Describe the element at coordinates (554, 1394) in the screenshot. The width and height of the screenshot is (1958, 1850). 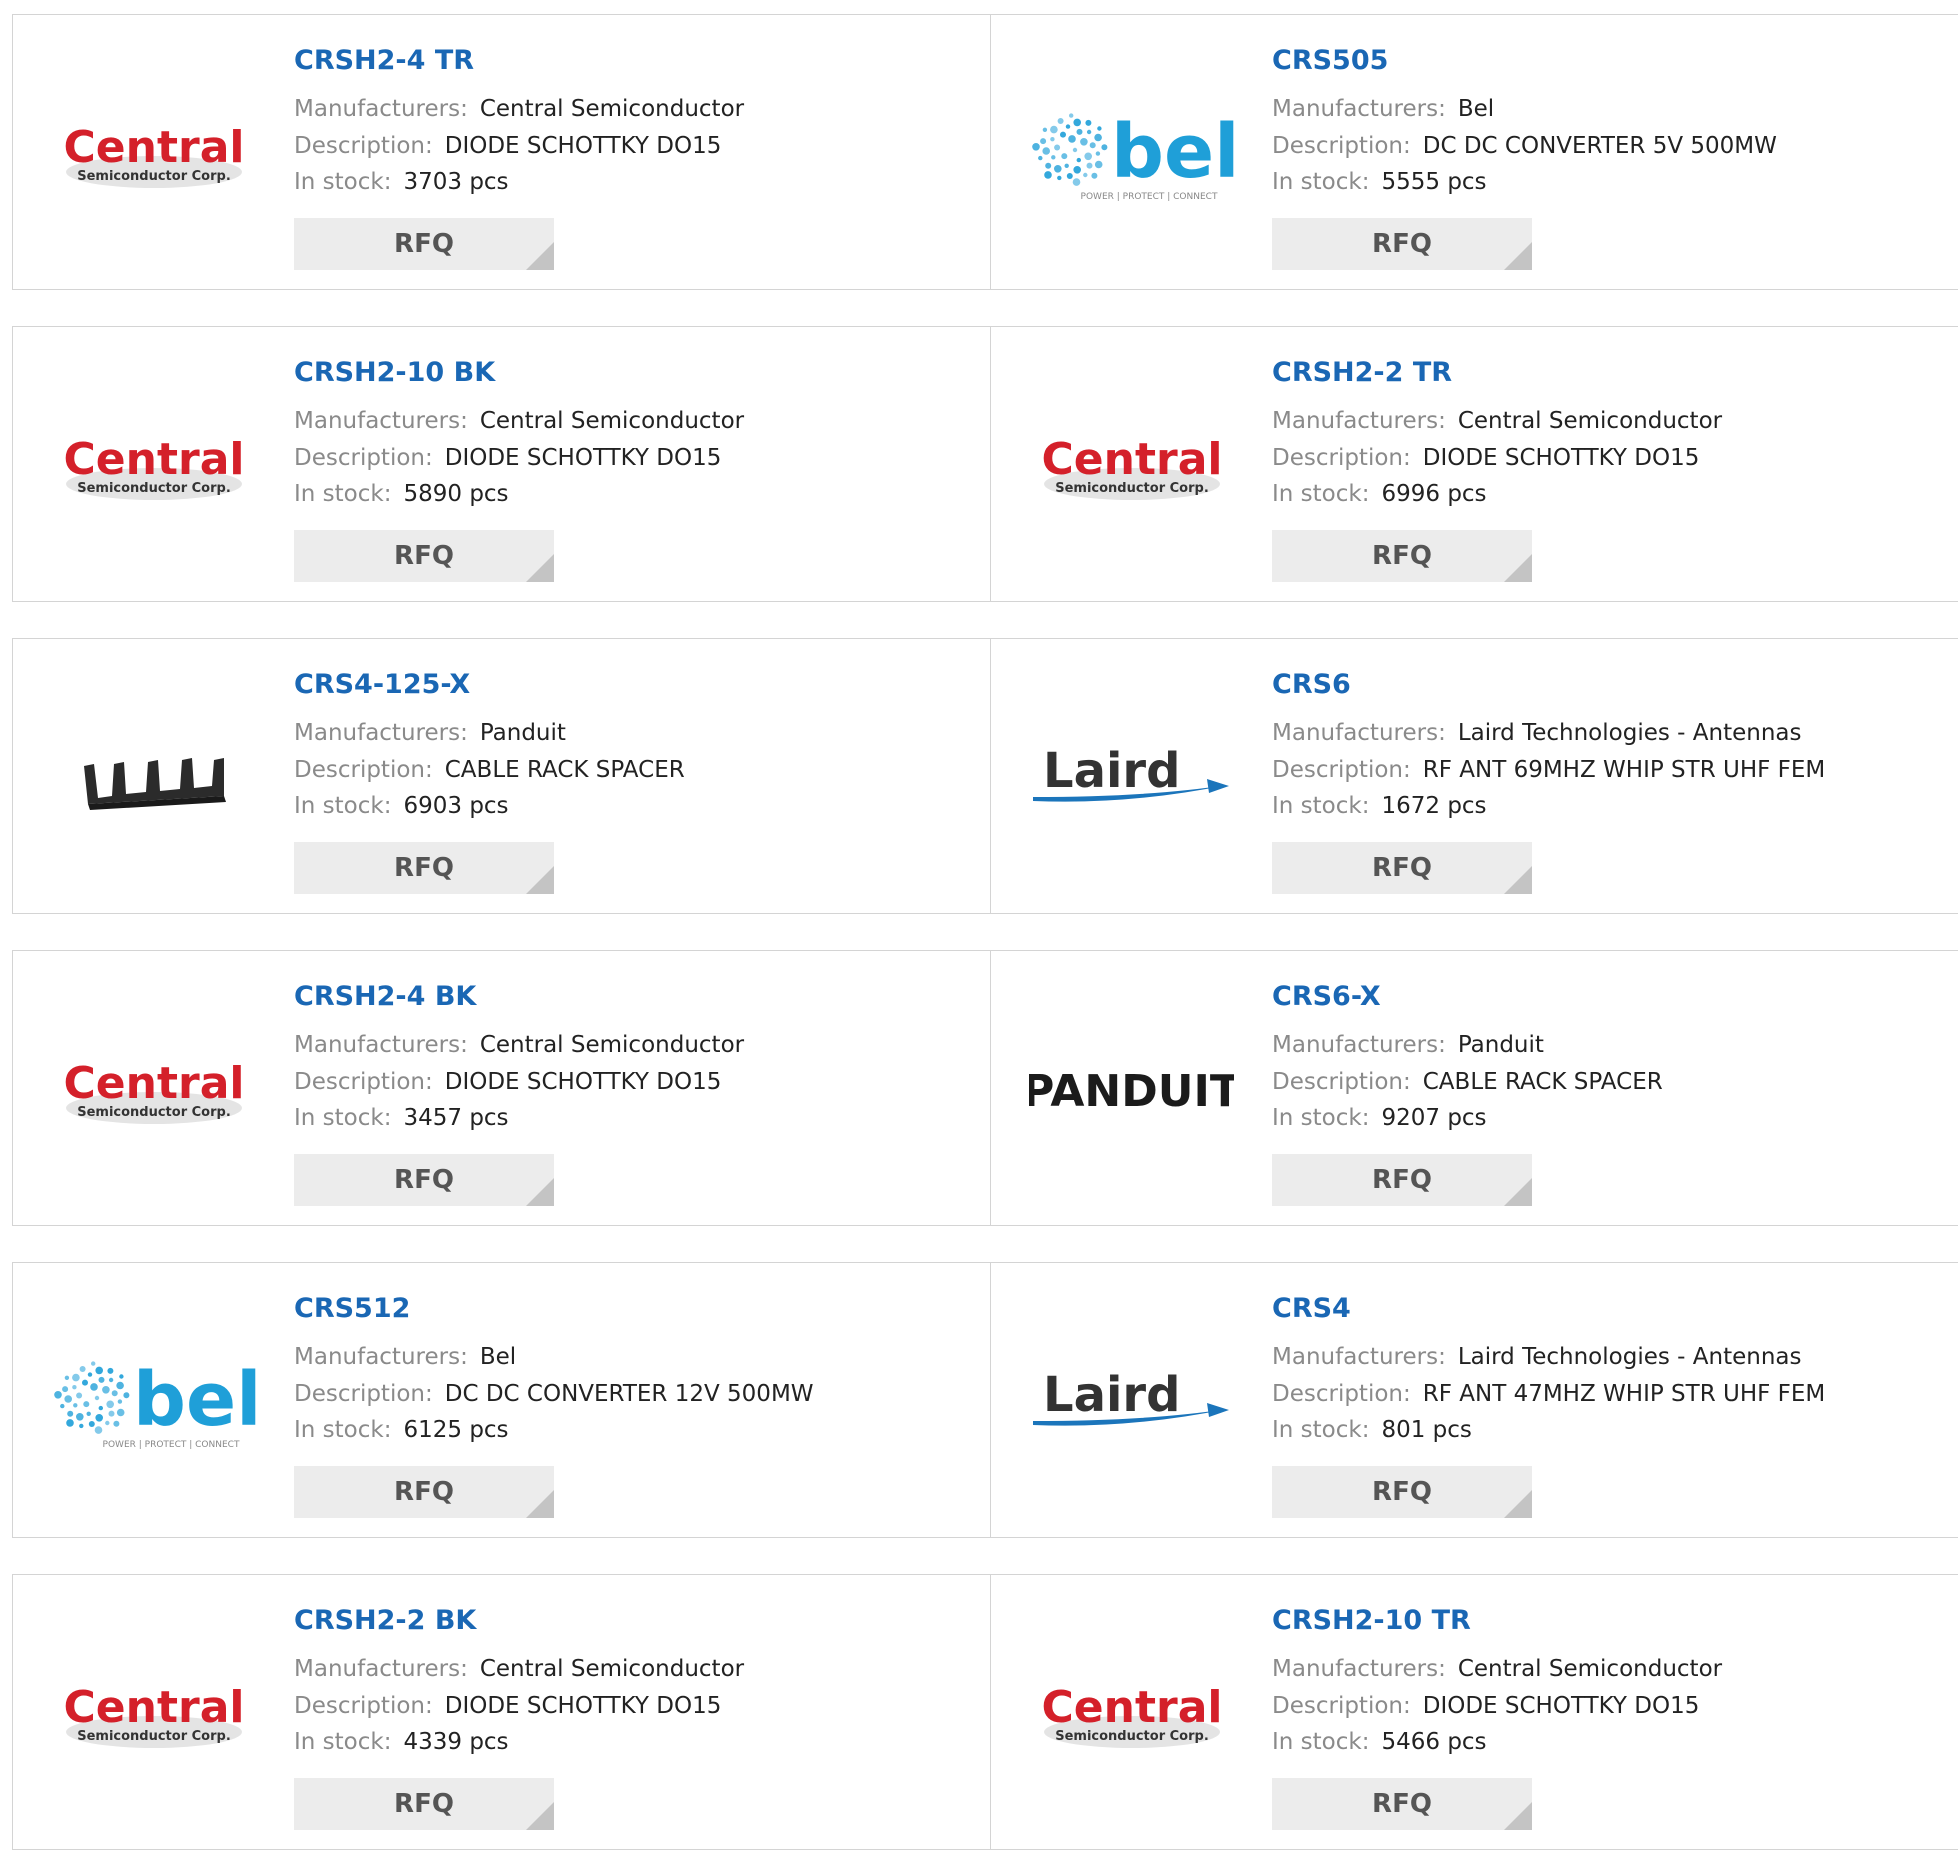
I see `description-row: Description: DC DC CONVERTER 12V 500MW` at that location.